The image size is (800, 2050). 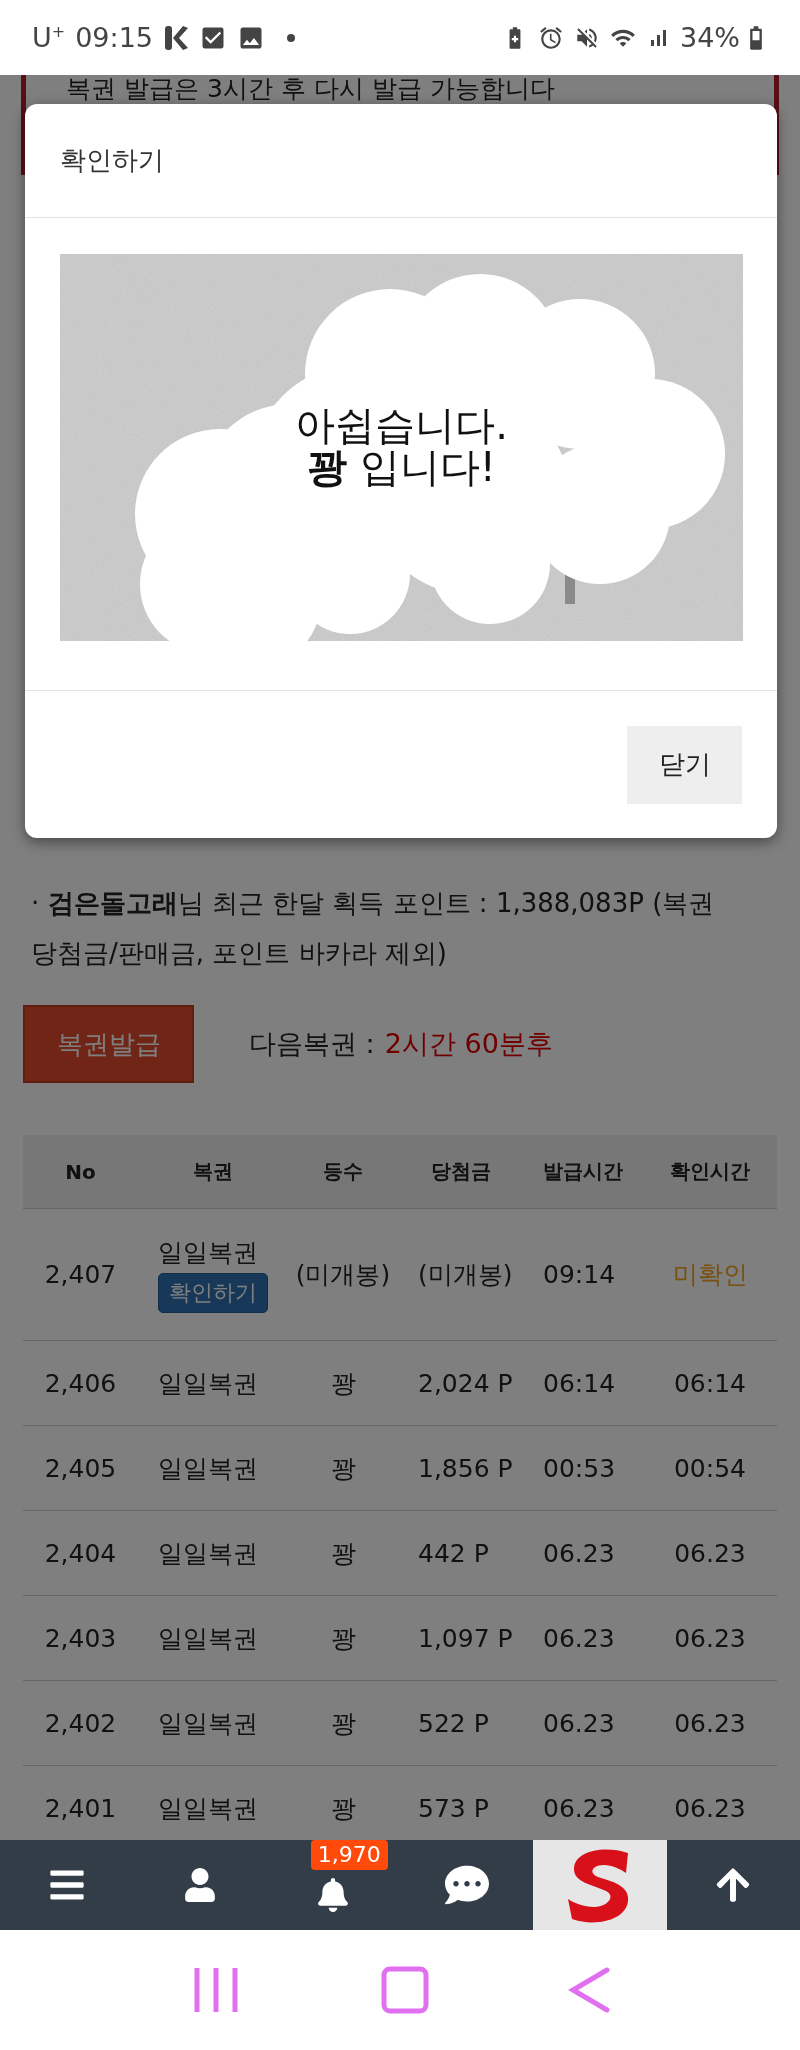 I want to click on chat-icon, so click(x=466, y=1885).